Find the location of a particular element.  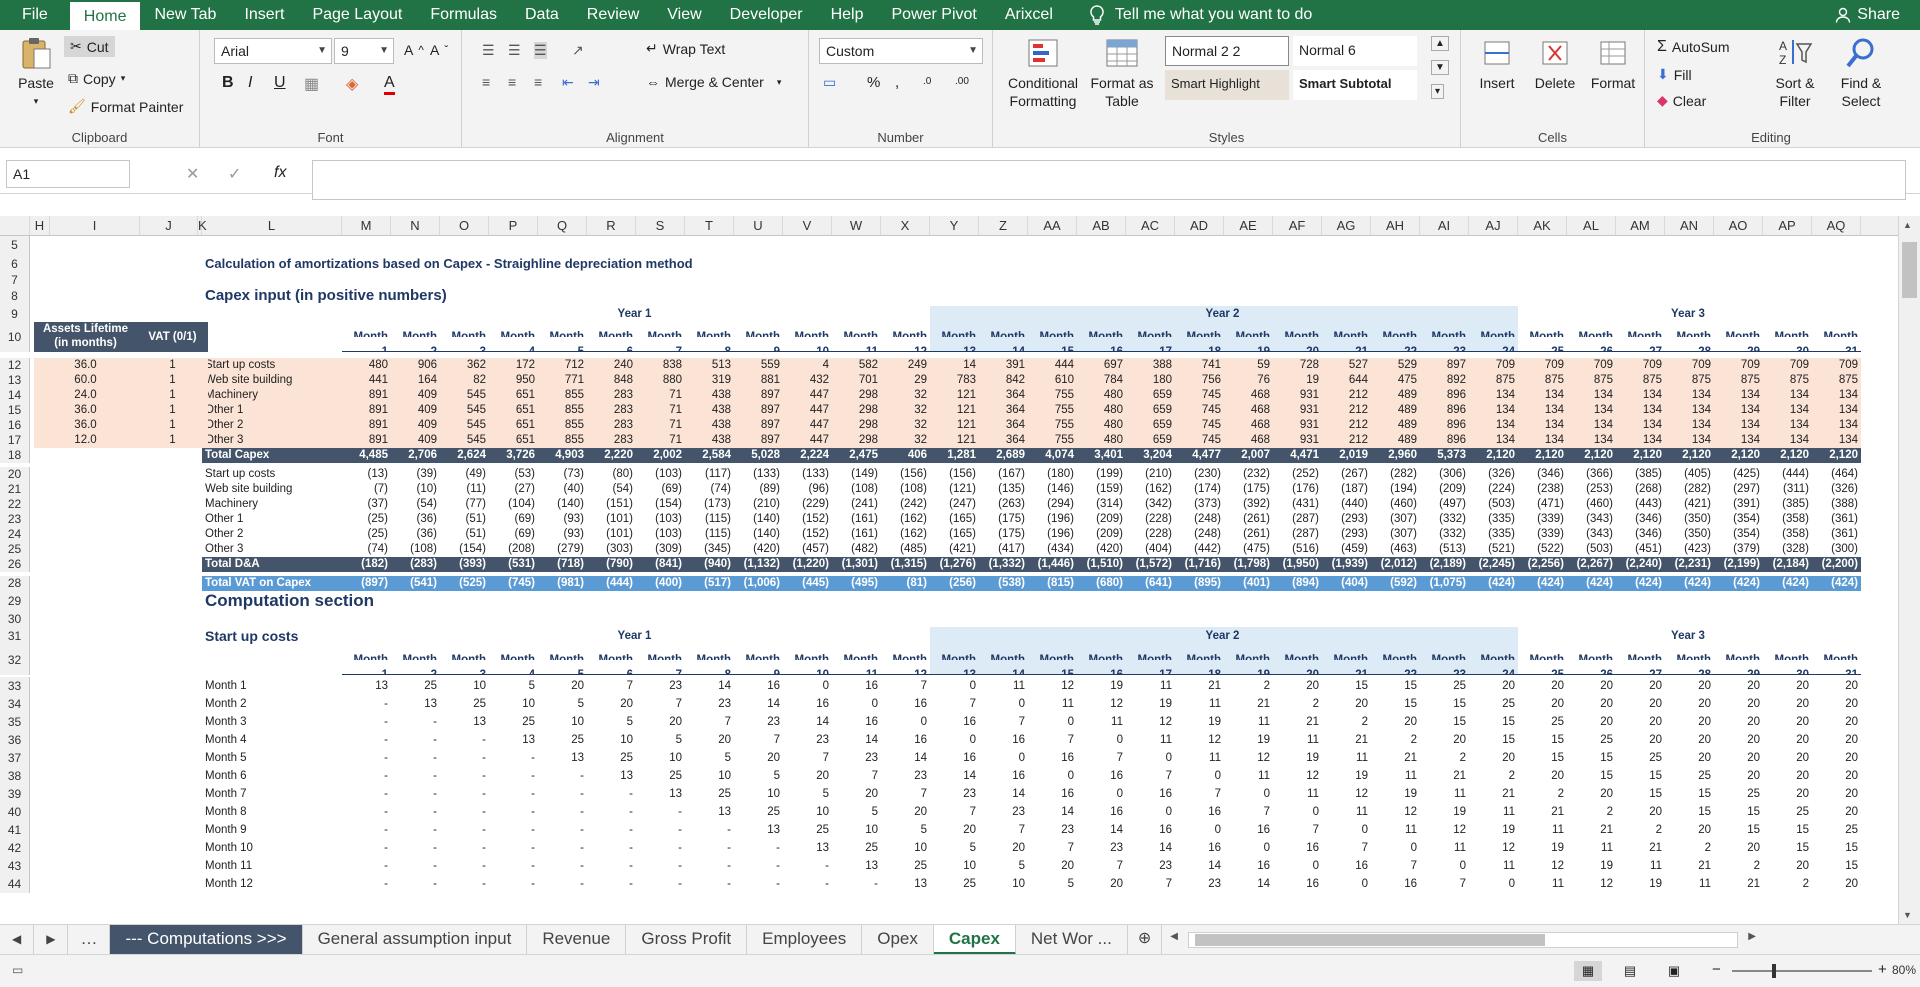

value-cell: 409 is located at coordinates (415, 425).